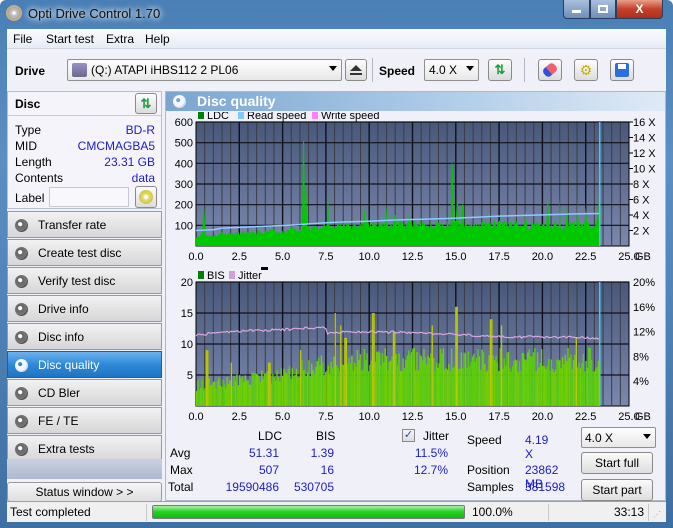 The image size is (673, 528). Describe the element at coordinates (179, 101) in the screenshot. I see `disc-quality-icon` at that location.